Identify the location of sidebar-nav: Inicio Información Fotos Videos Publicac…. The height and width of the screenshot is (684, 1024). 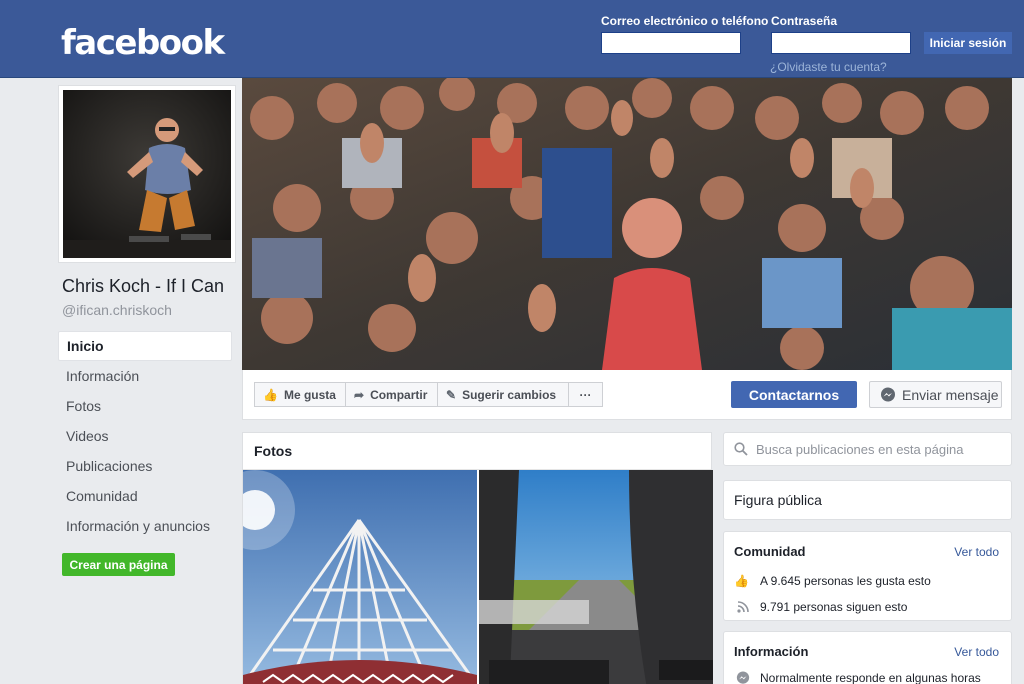
(145, 436).